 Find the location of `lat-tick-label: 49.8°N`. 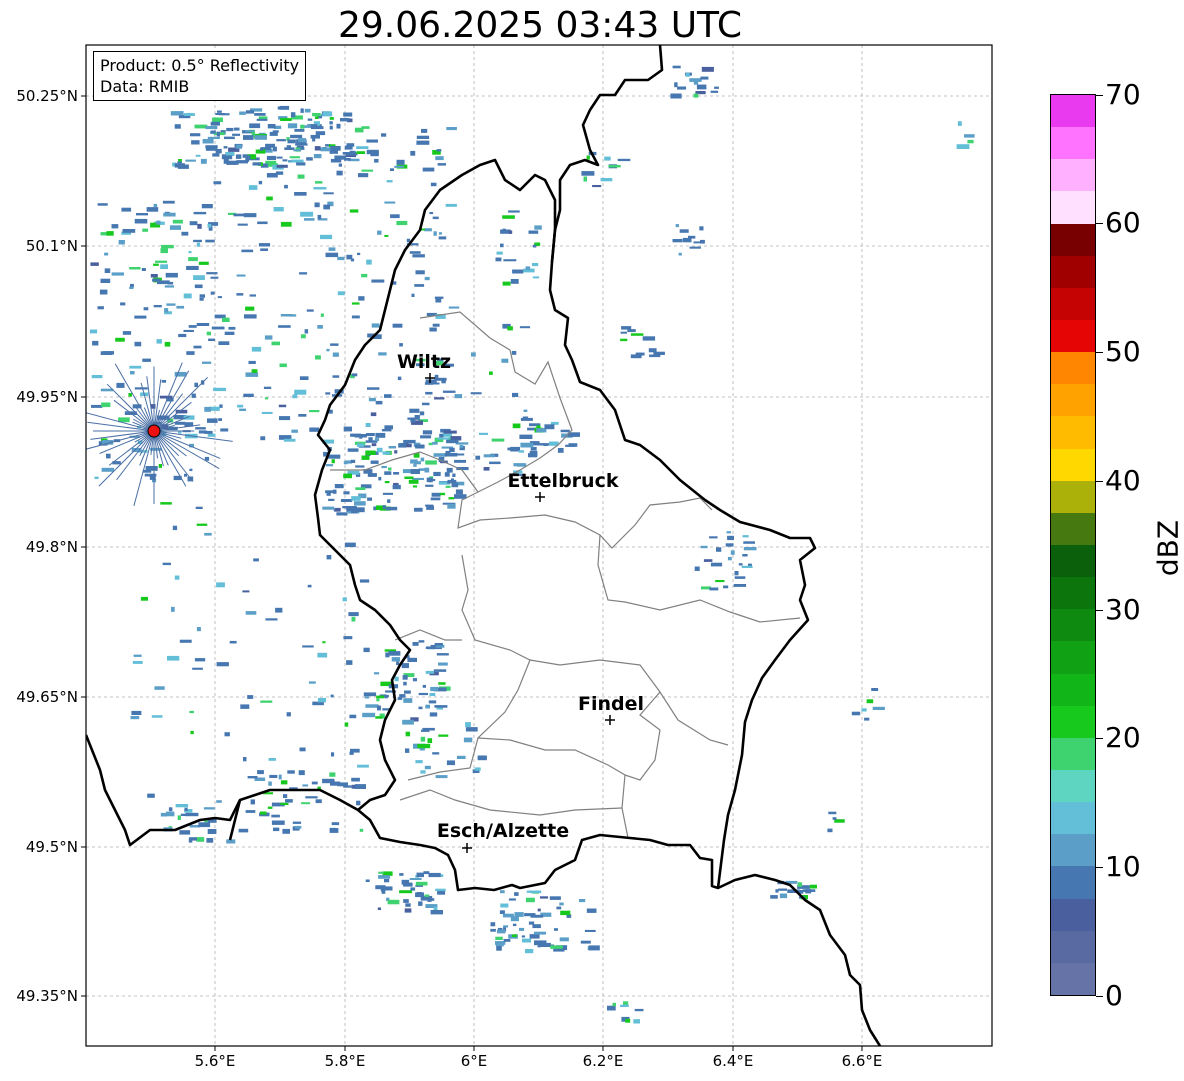

lat-tick-label: 49.8°N is located at coordinates (51, 547).